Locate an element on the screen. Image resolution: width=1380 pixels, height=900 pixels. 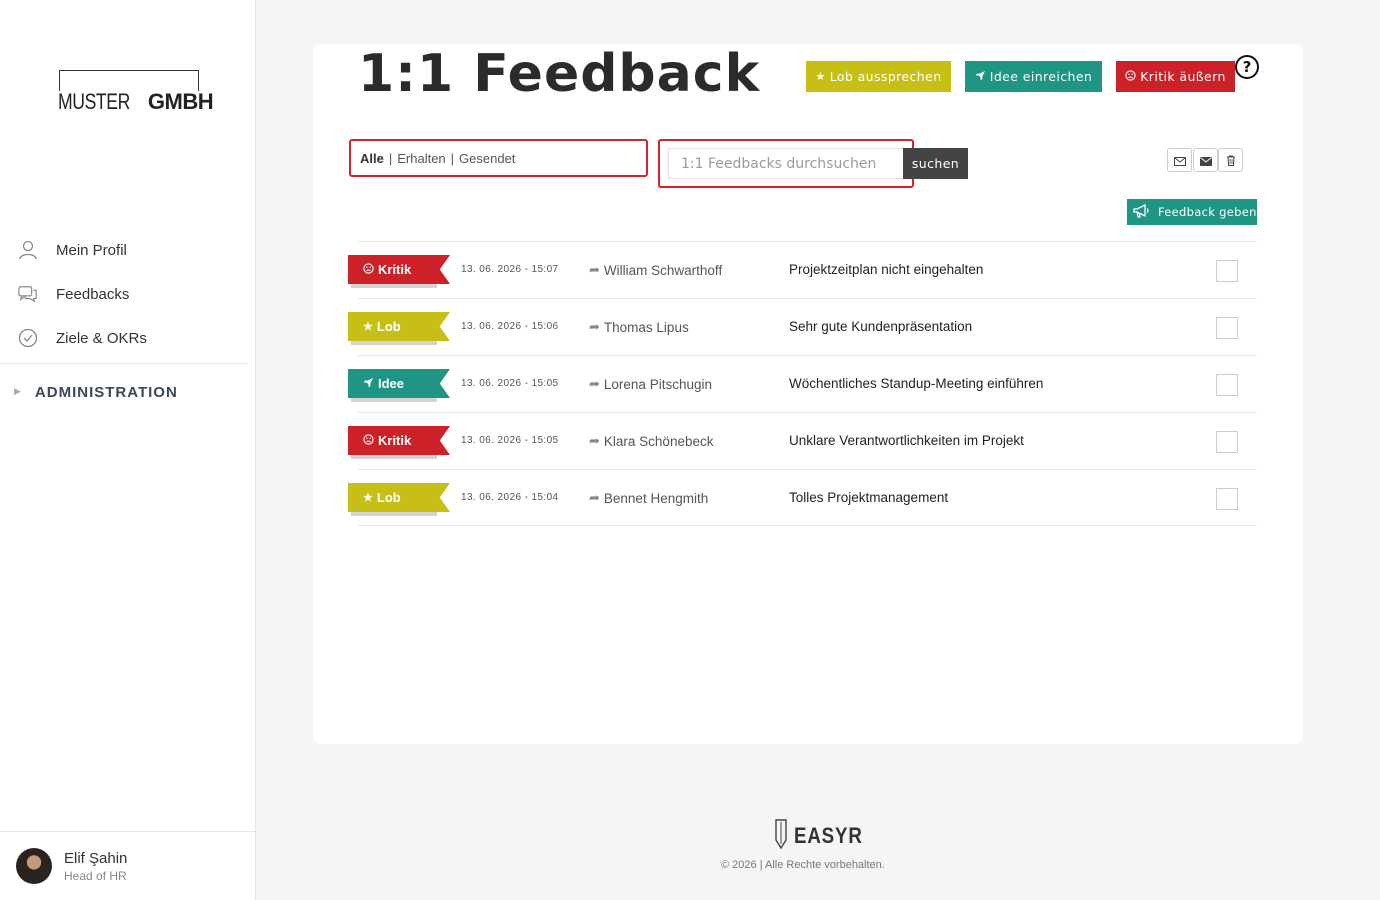
sidebar-item-feedbacks: Feedbacks is located at coordinates (124, 294).